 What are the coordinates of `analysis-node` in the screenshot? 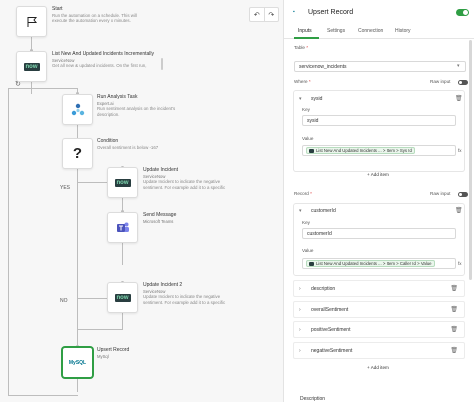 It's located at (77, 109).